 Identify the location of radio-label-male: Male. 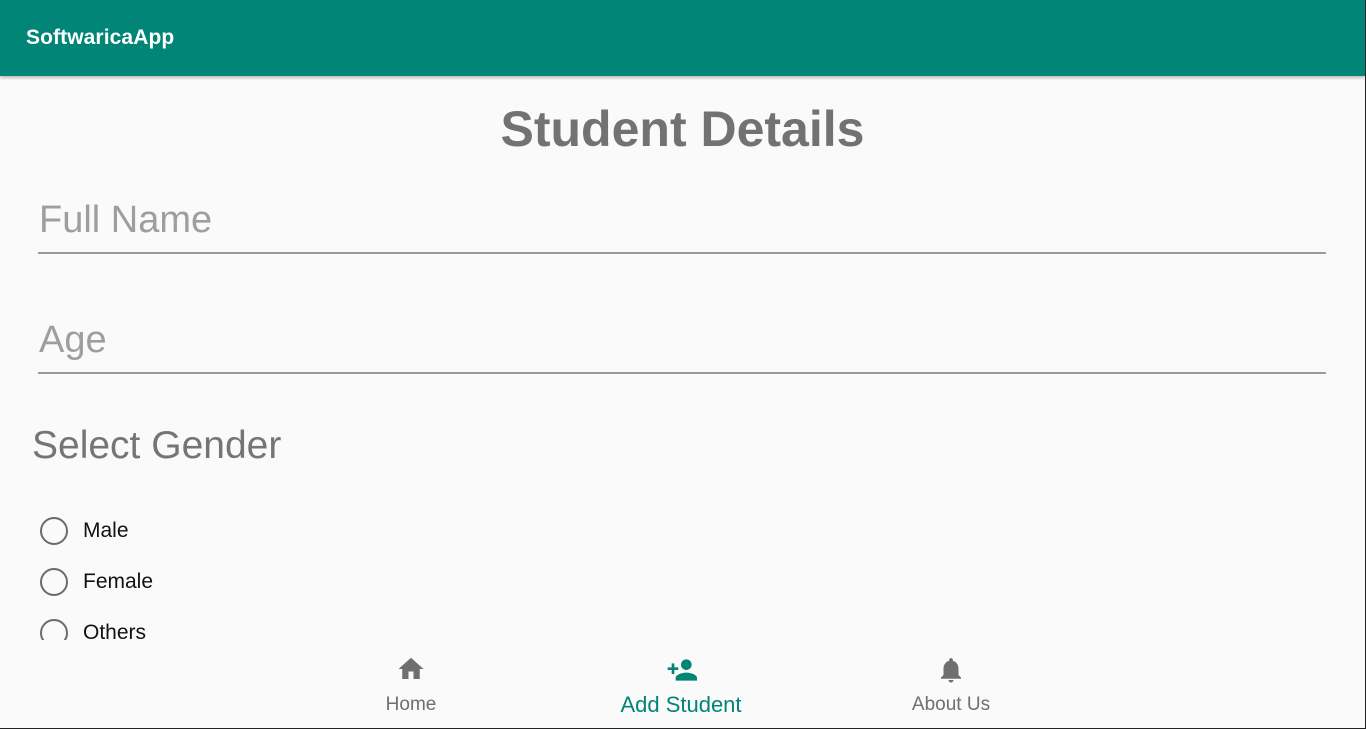
(106, 530).